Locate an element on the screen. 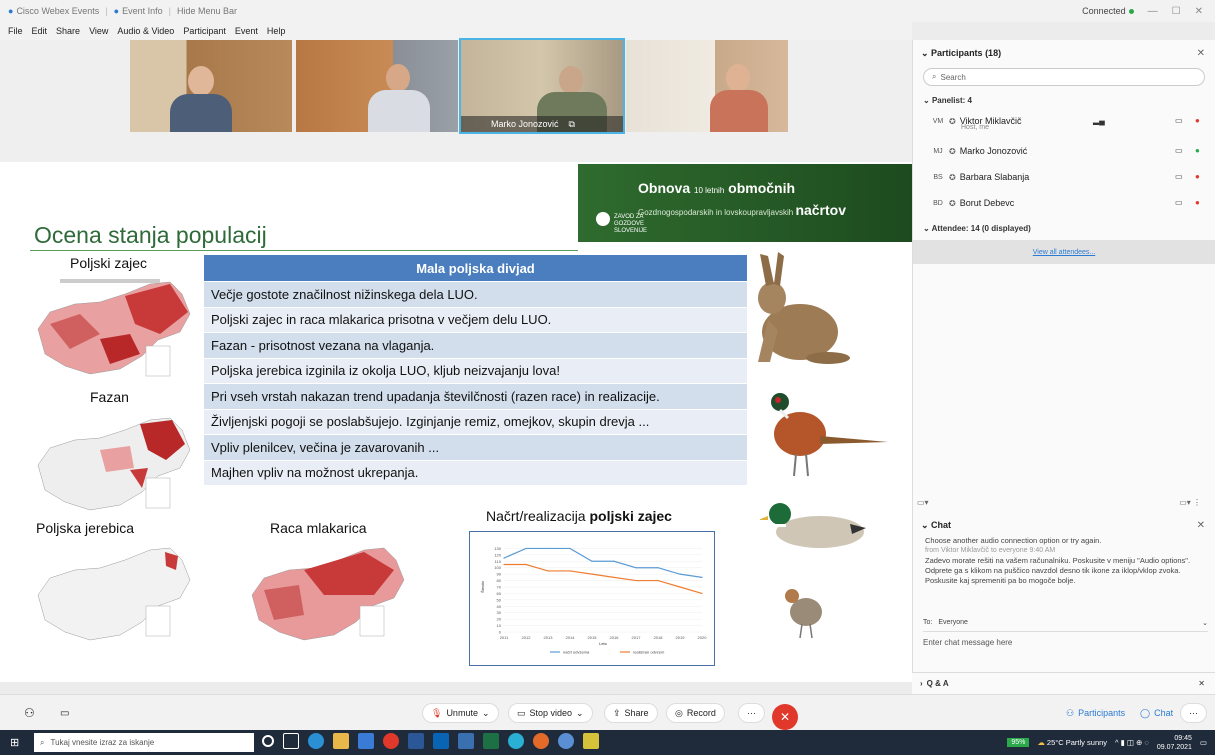 Image resolution: width=1215 pixels, height=755 pixels. chat-toggle-button: ◯ Chat is located at coordinates (1156, 713).